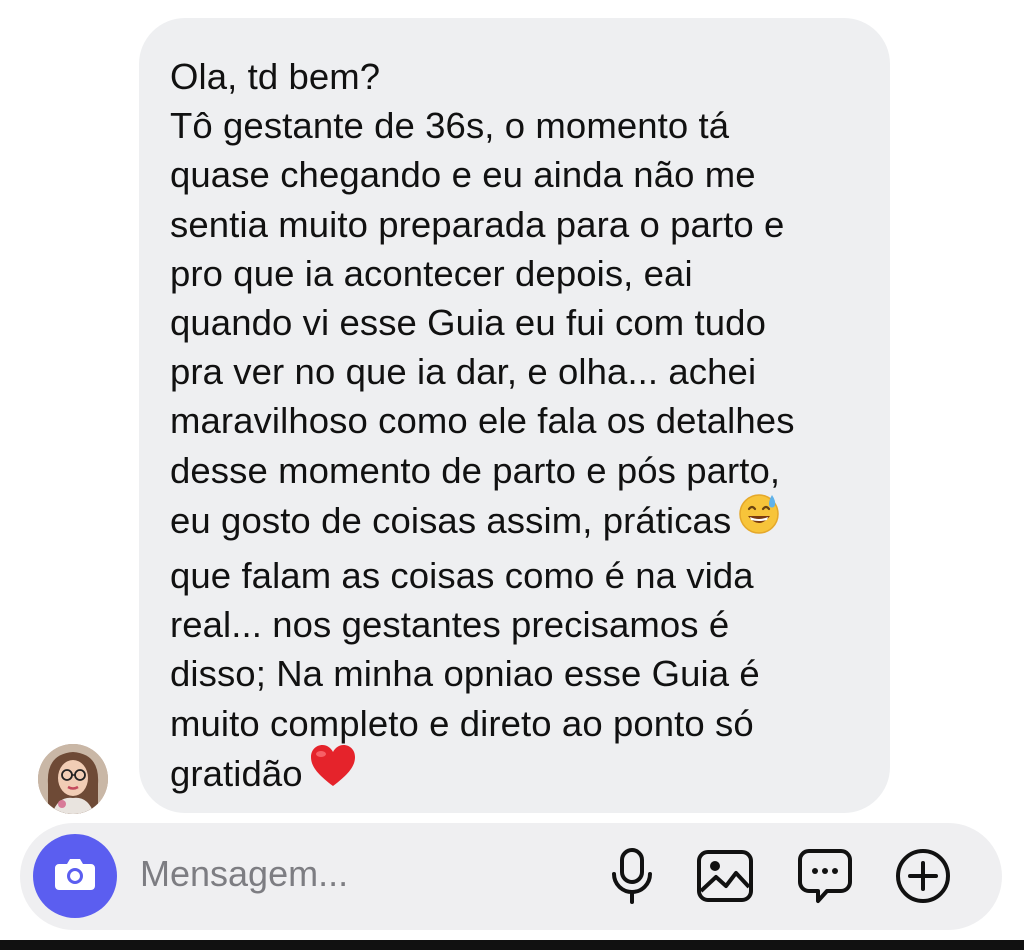 The image size is (1024, 950). What do you see at coordinates (463, 175) in the screenshot?
I see `message-line: quase chegando e eu ainda não me` at bounding box center [463, 175].